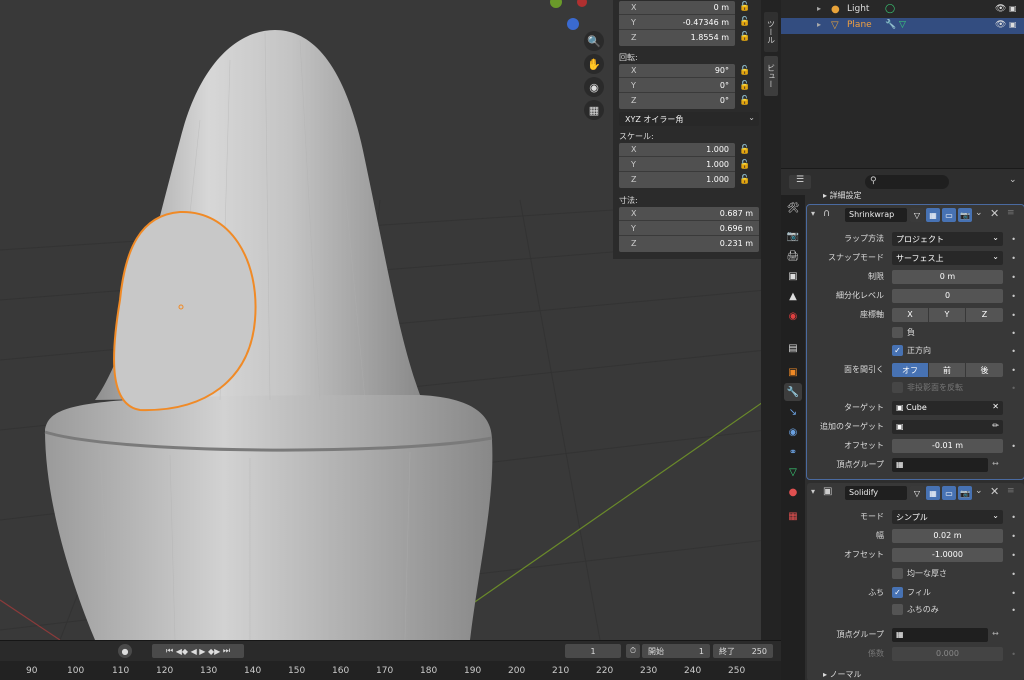 Image resolution: width=1024 pixels, height=680 pixels. I want to click on factor-field: 0.000, so click(947, 654).